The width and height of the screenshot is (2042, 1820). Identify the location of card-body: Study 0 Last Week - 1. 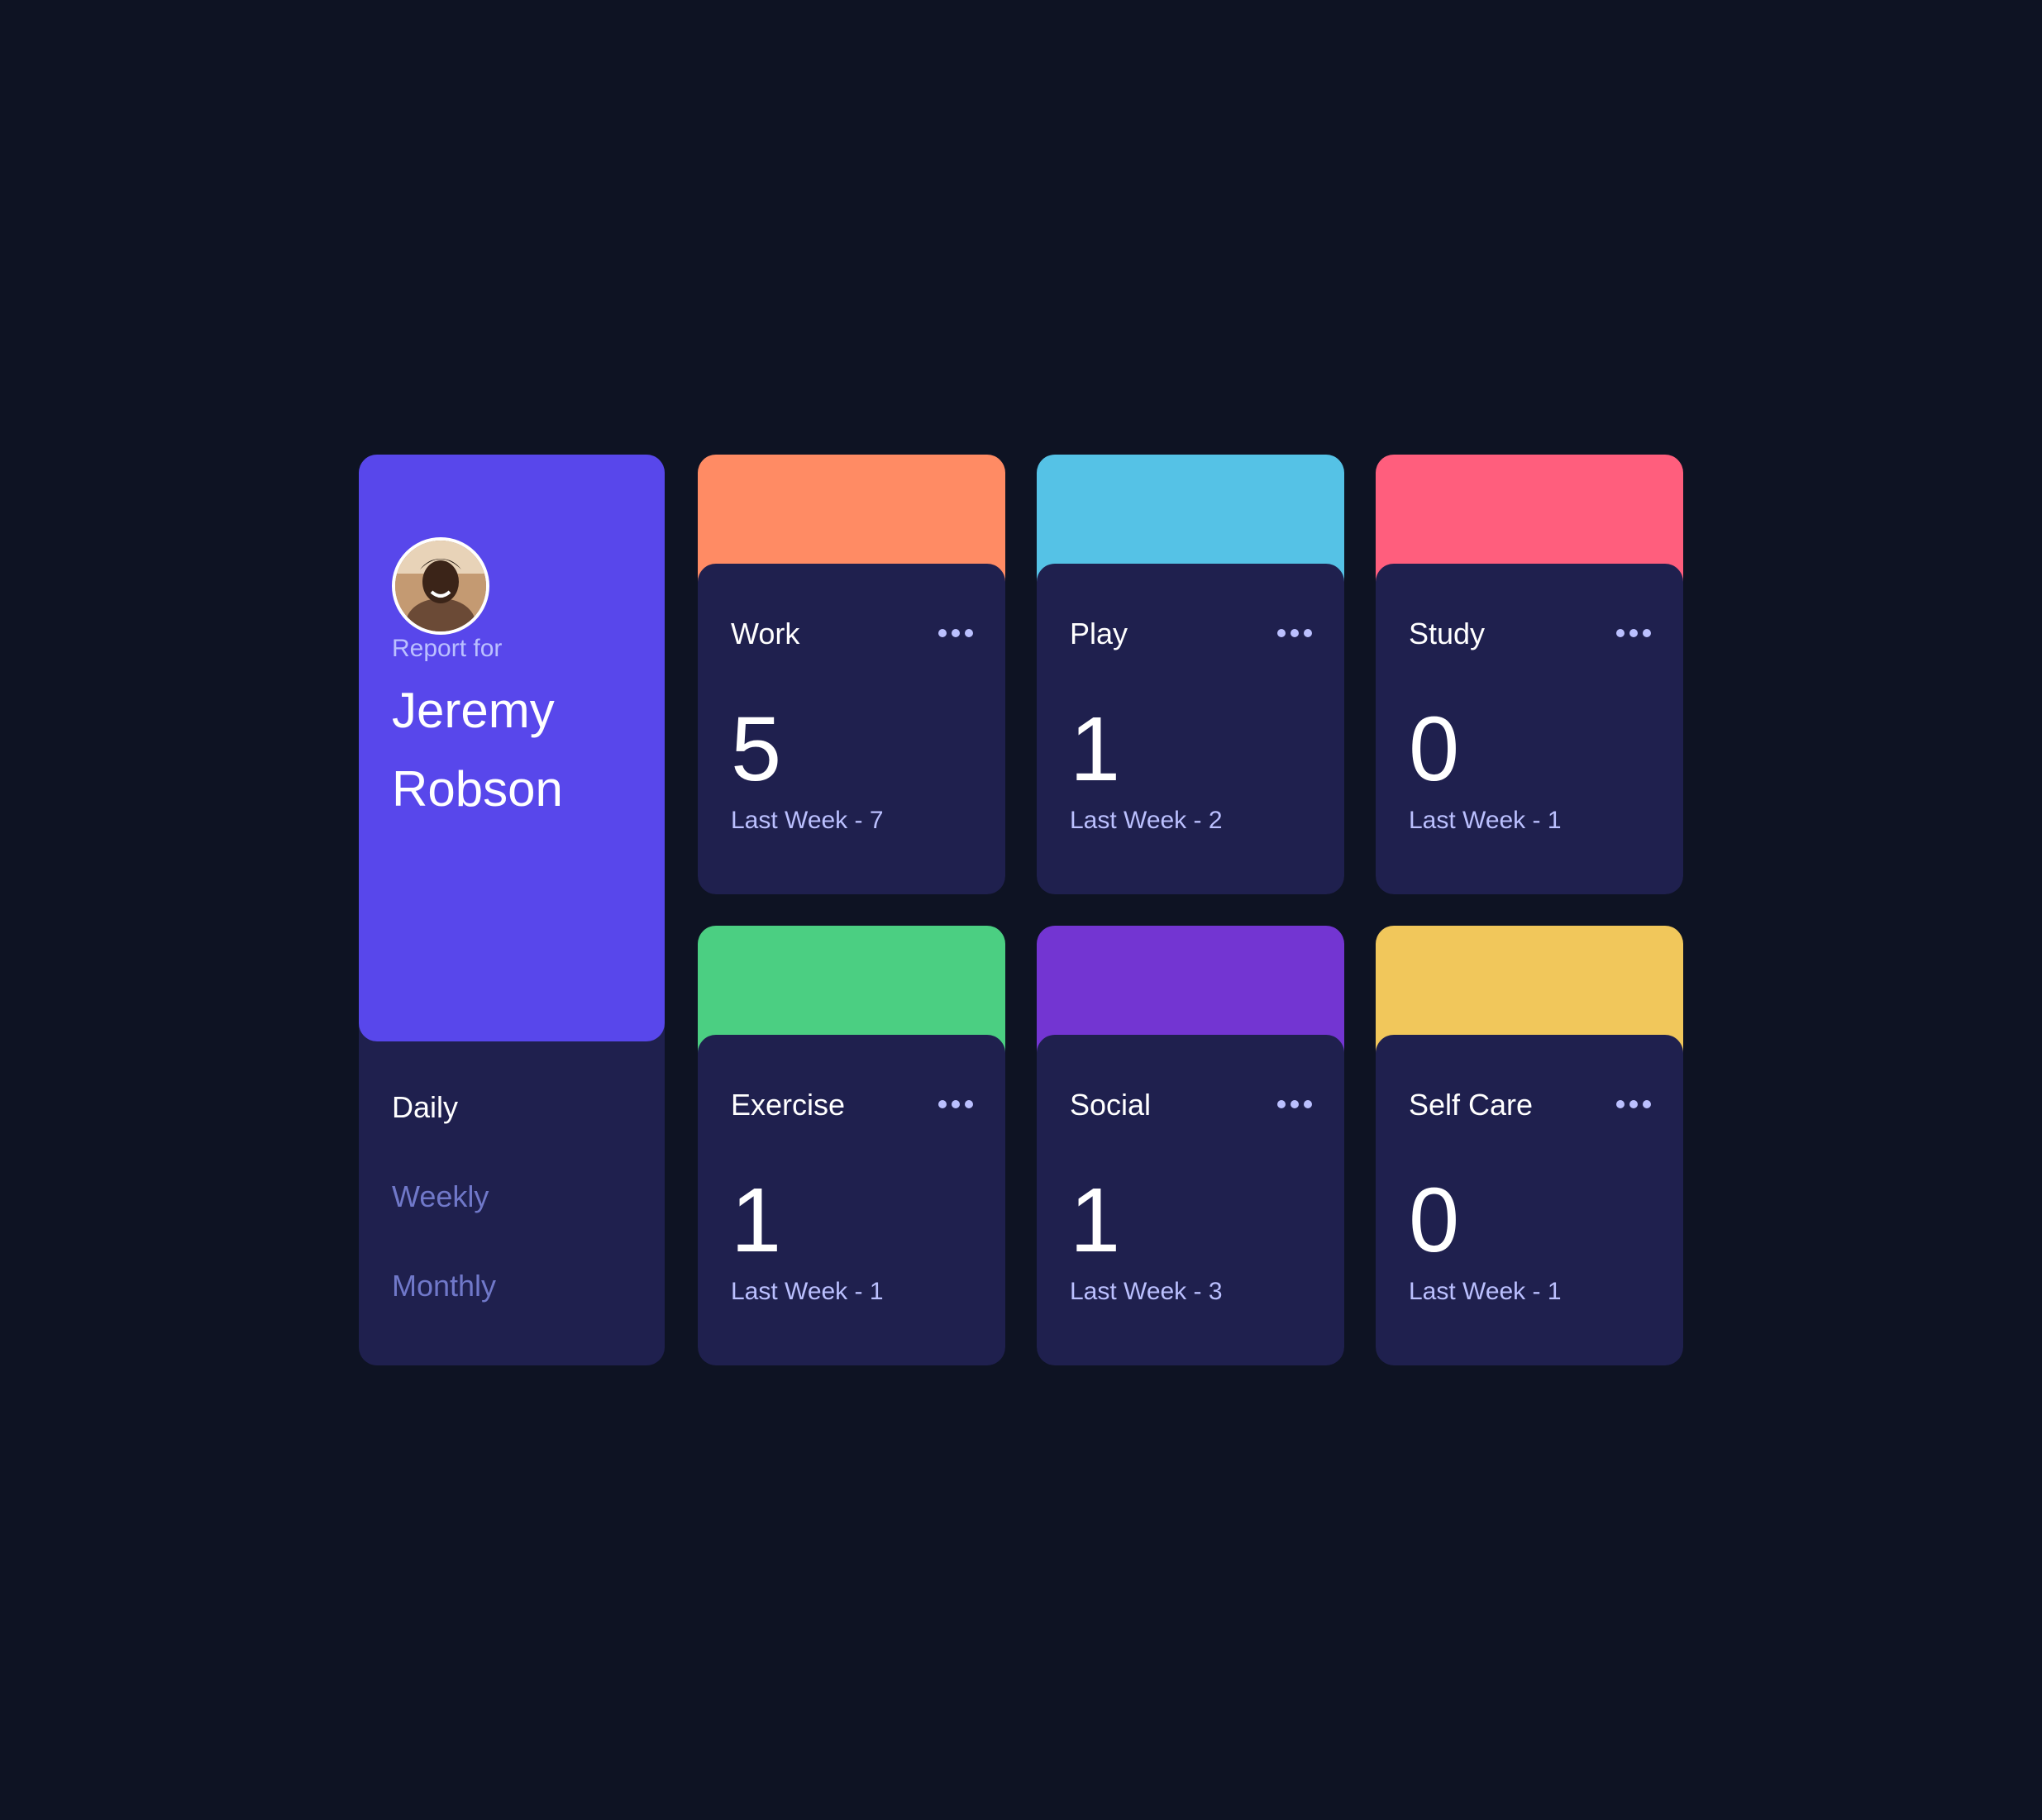
(1530, 729).